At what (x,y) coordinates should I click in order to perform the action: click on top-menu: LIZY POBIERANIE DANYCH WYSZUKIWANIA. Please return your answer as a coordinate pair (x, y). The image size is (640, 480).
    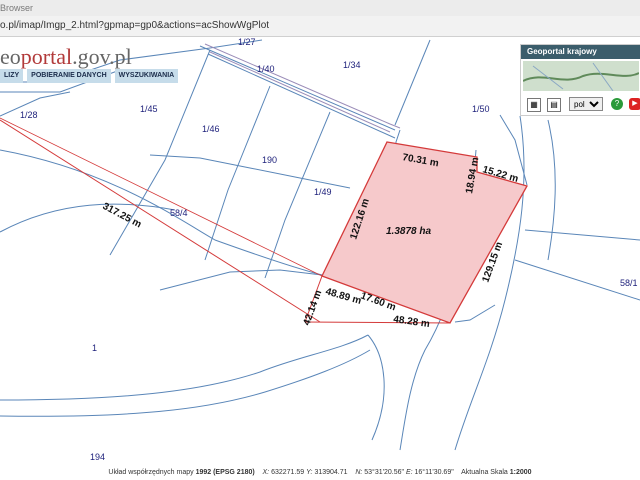
    Looking at the image, I should click on (89, 76).